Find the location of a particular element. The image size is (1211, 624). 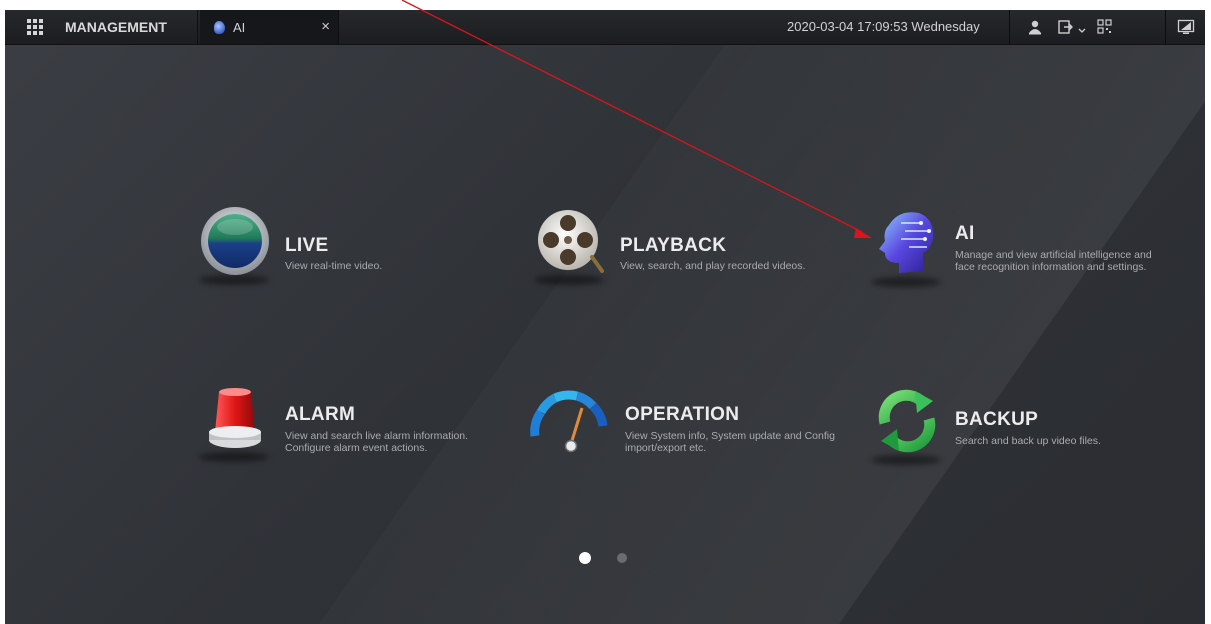

live-camera-icon is located at coordinates (235, 241).